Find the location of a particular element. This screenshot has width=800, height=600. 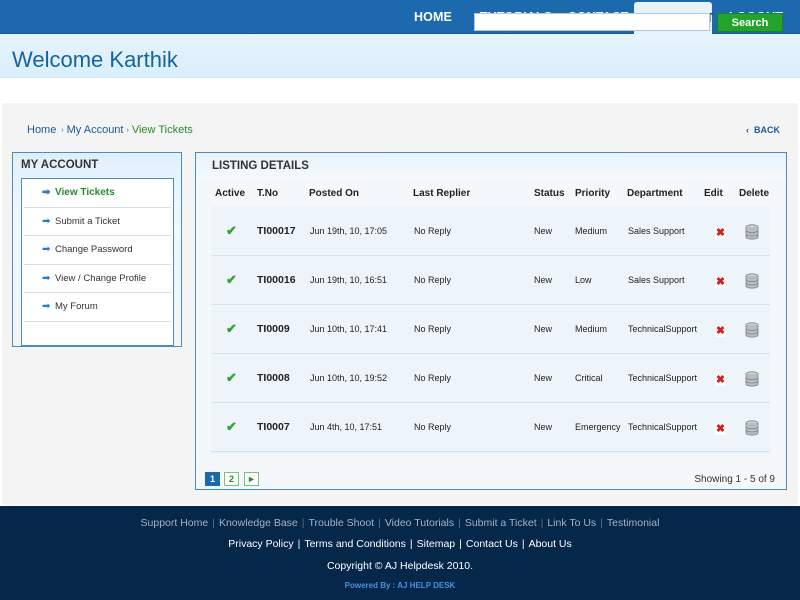

header-band: Welcome Karthik is located at coordinates (400, 56).